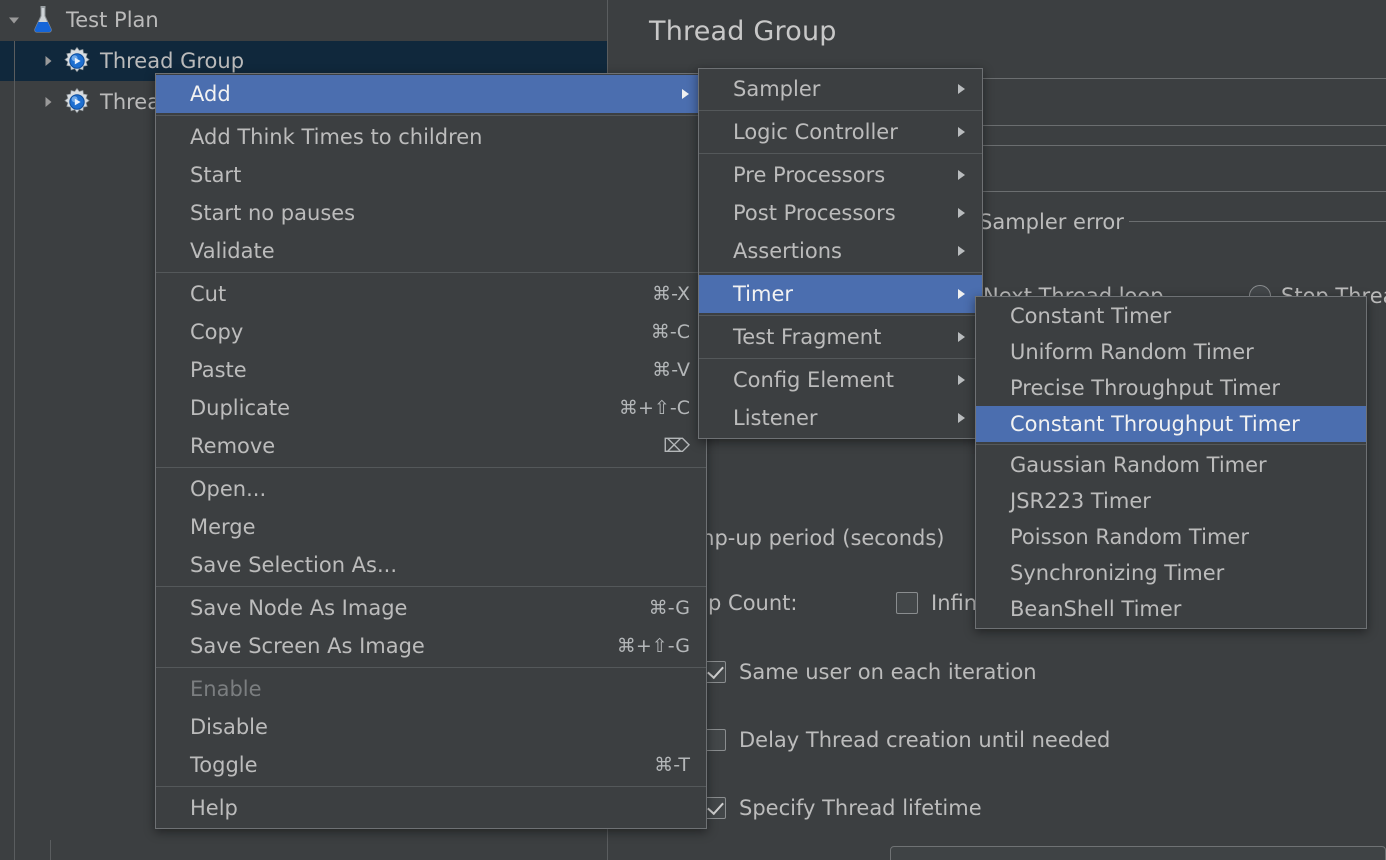  Describe the element at coordinates (715, 672) in the screenshot. I see `same-user-checkbox` at that location.